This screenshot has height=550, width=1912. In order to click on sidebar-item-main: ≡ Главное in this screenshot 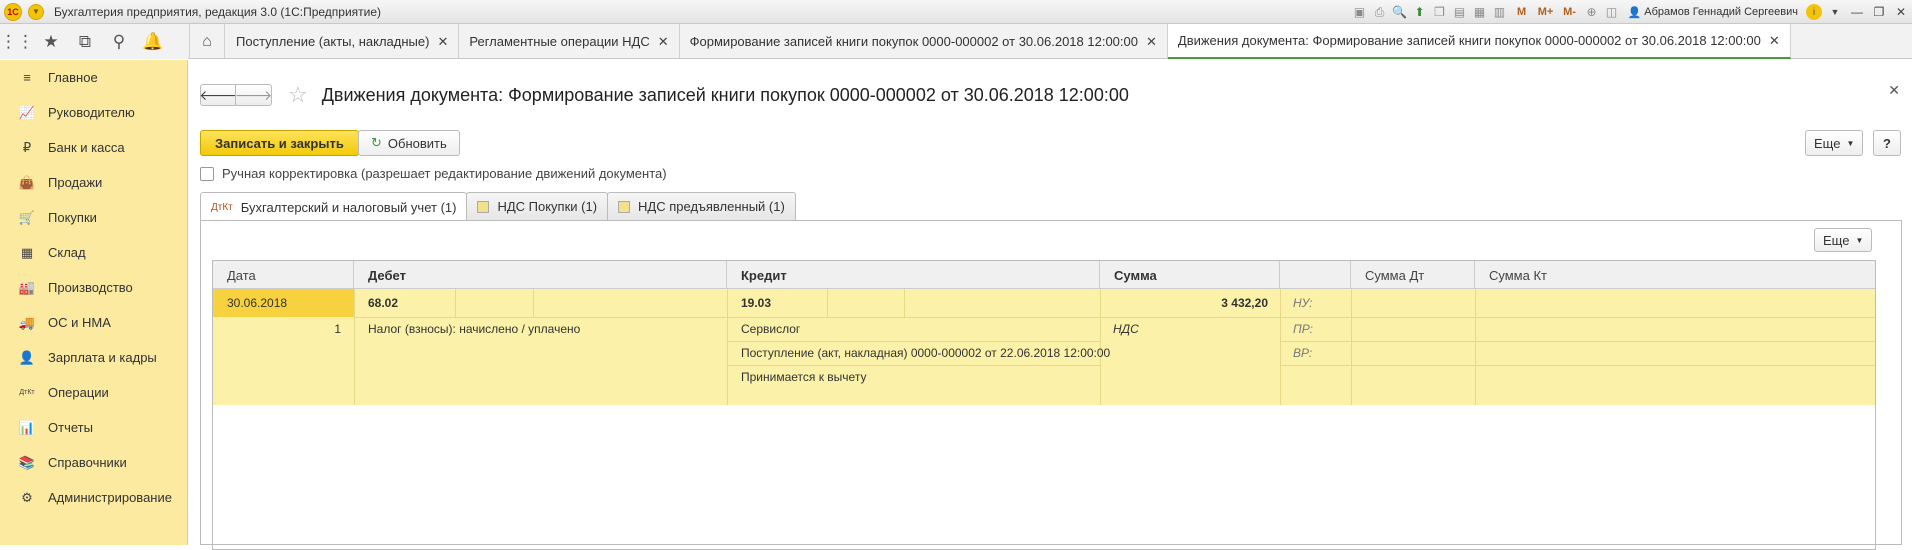, I will do `click(93, 77)`.